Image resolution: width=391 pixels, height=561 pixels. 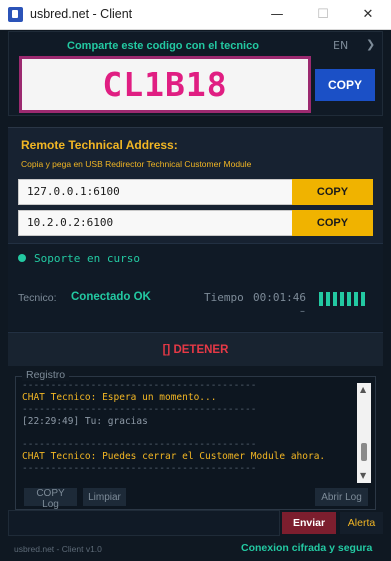 What do you see at coordinates (364, 433) in the screenshot?
I see `log-scrollbar: ▲ ▼` at bounding box center [364, 433].